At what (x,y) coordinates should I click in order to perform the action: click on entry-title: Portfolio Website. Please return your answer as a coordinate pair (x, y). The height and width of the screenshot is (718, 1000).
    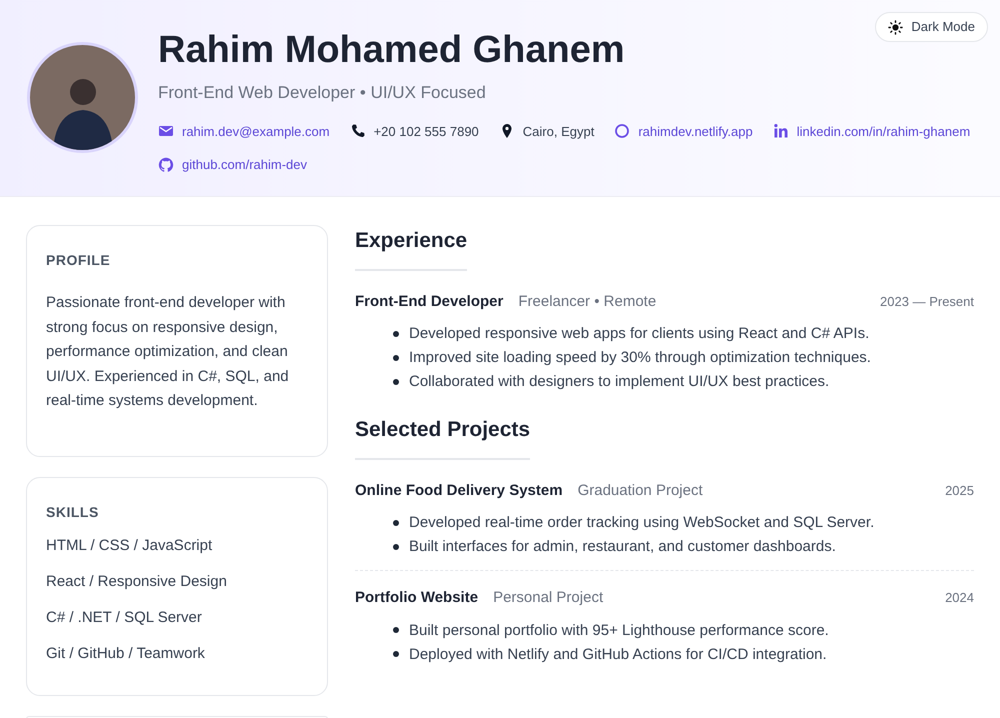
    Looking at the image, I should click on (416, 598).